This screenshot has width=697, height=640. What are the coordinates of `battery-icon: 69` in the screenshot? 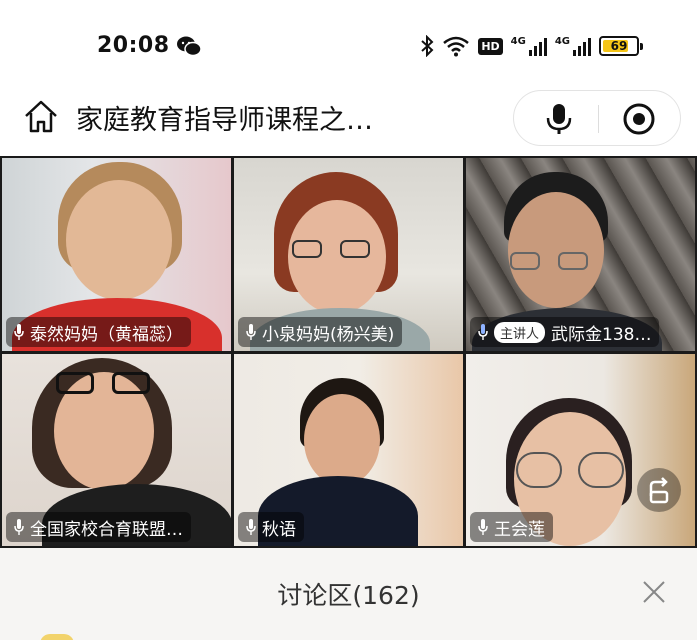 It's located at (621, 46).